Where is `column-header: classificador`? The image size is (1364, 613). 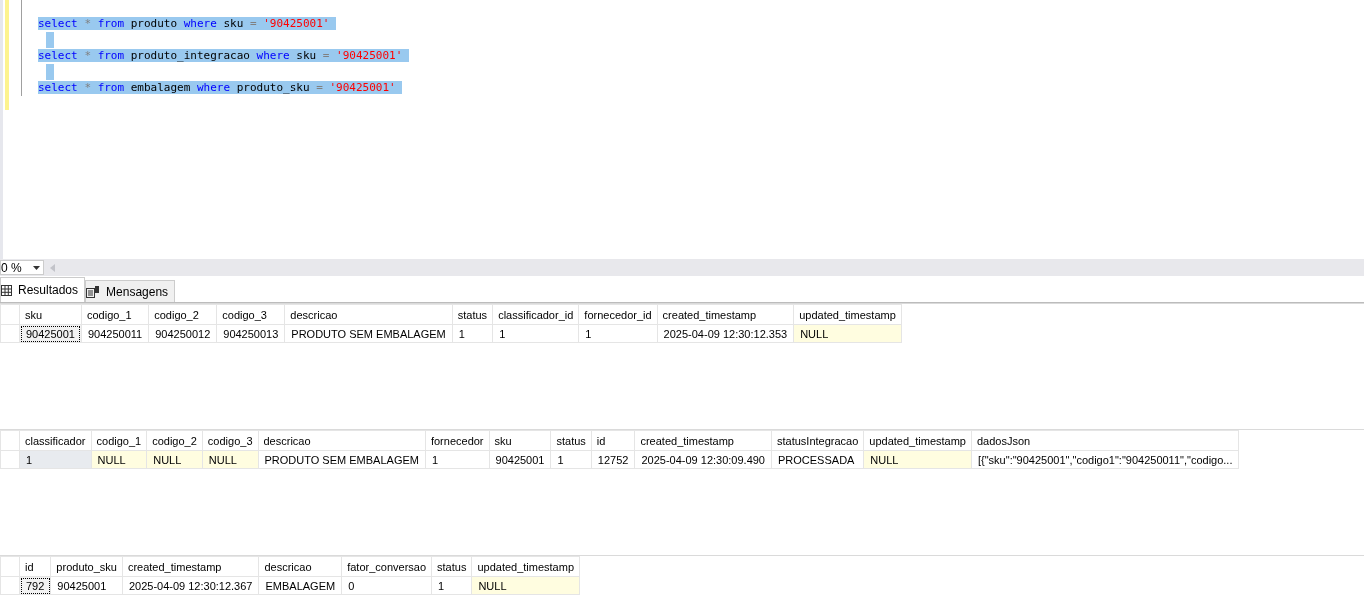
column-header: classificador is located at coordinates (55, 440).